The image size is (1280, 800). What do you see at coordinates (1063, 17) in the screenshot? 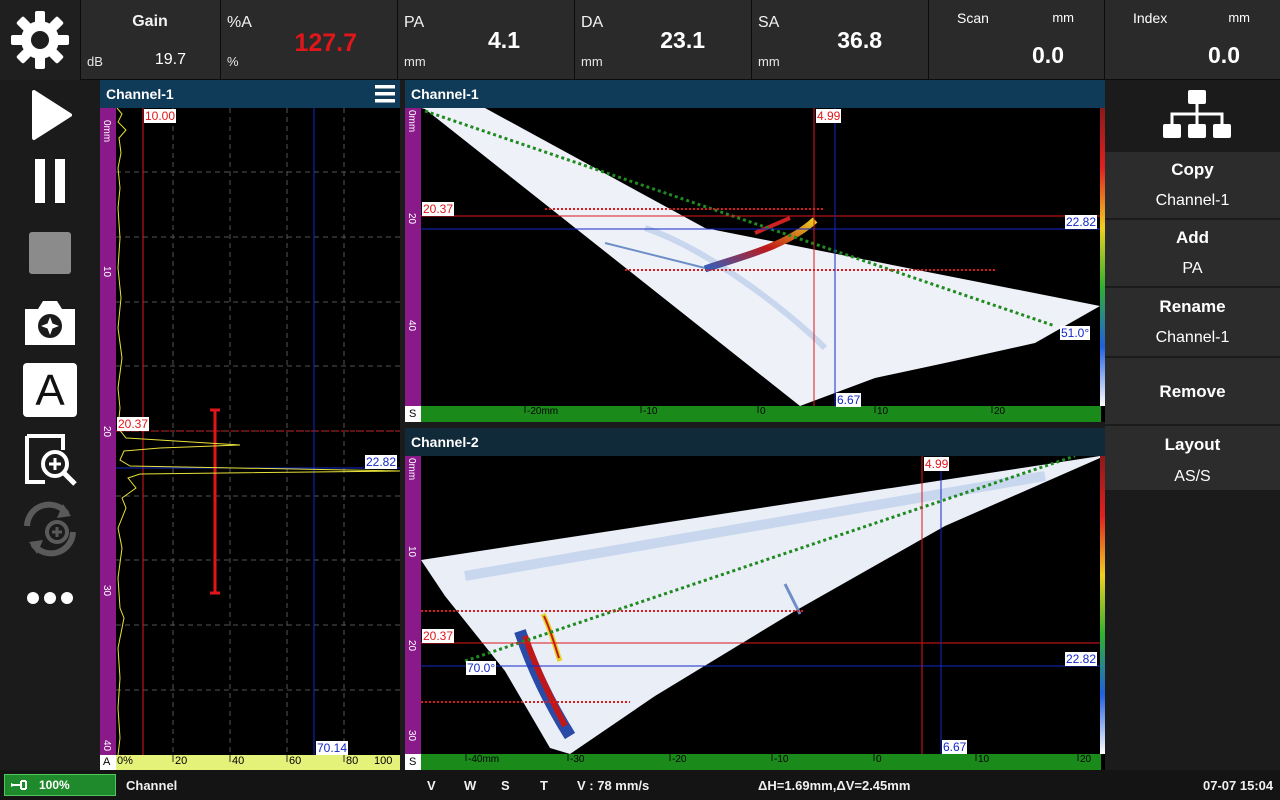
I see `scan-unit: mm` at bounding box center [1063, 17].